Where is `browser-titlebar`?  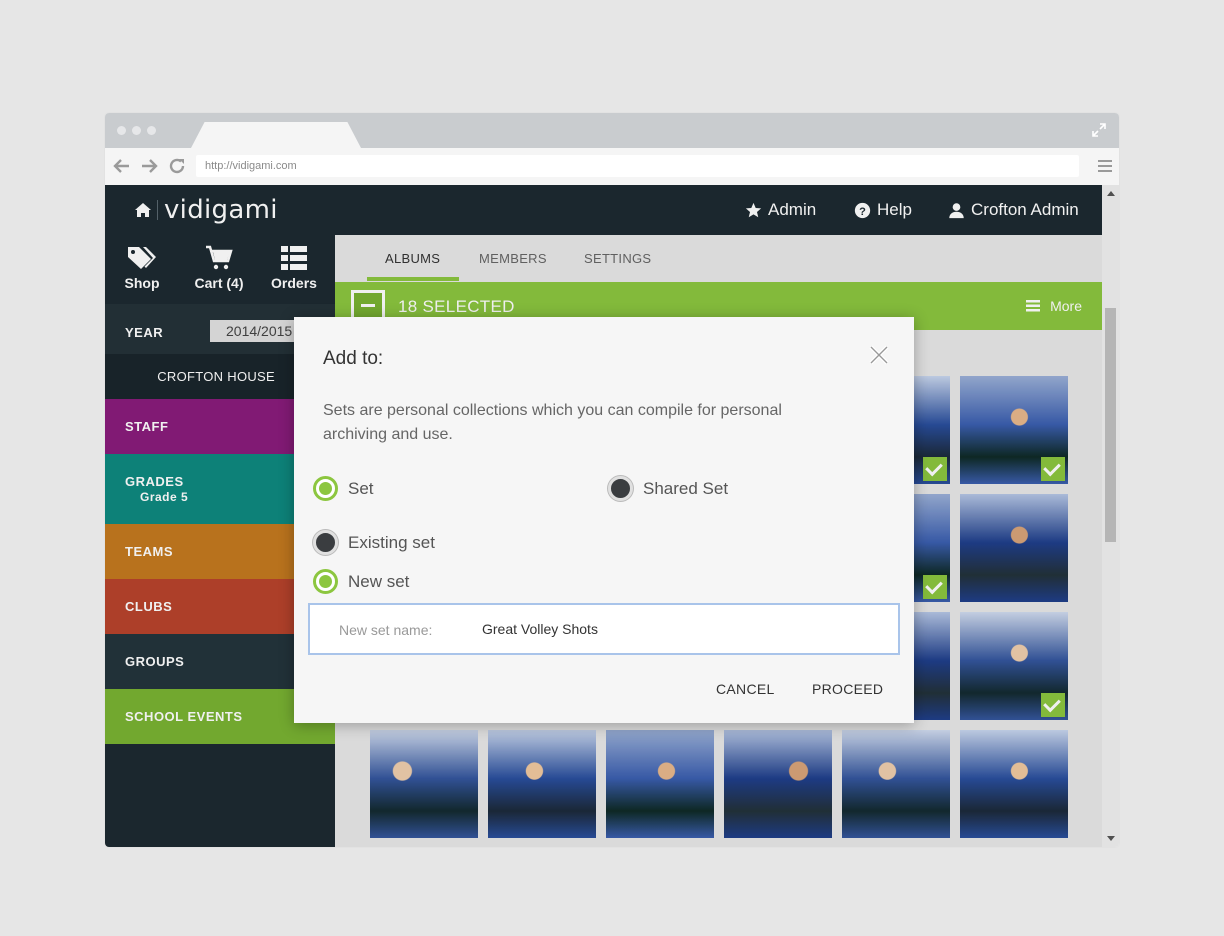 browser-titlebar is located at coordinates (612, 130).